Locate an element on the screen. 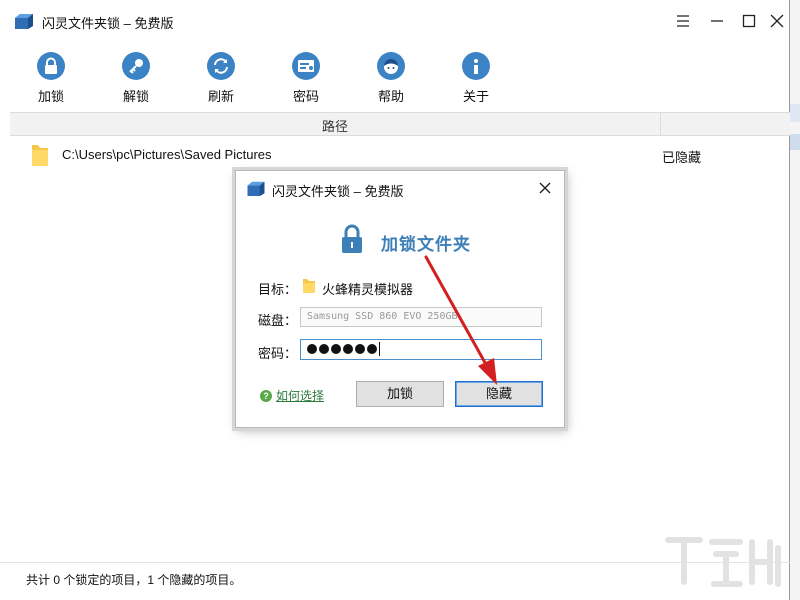  list-item: C:\Users\pc\Pictures\Saved Pictures 已隐藏 is located at coordinates (400, 155).